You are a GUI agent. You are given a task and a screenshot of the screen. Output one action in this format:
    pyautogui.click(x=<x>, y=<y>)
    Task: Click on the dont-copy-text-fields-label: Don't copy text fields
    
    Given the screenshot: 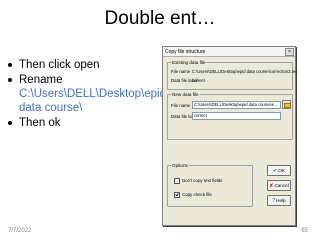 What is the action you would take?
    pyautogui.click(x=202, y=180)
    